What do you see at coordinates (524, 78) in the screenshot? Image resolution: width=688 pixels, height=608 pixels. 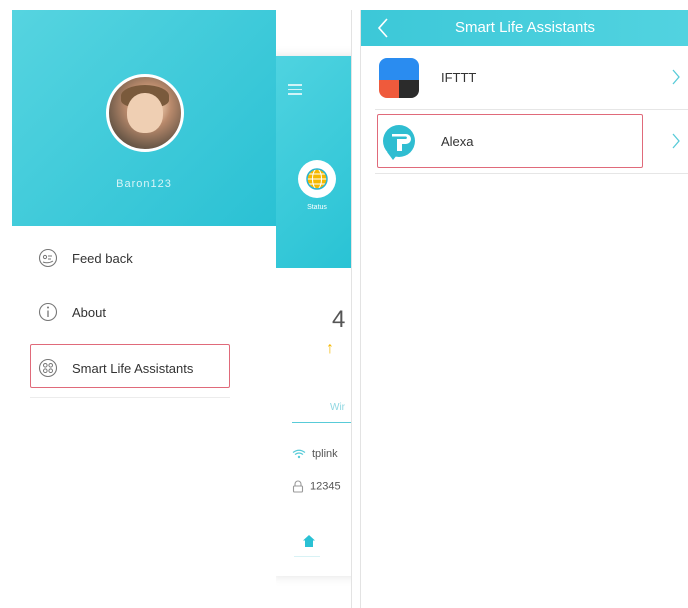 I see `list-item-ifttt: IFTTT` at bounding box center [524, 78].